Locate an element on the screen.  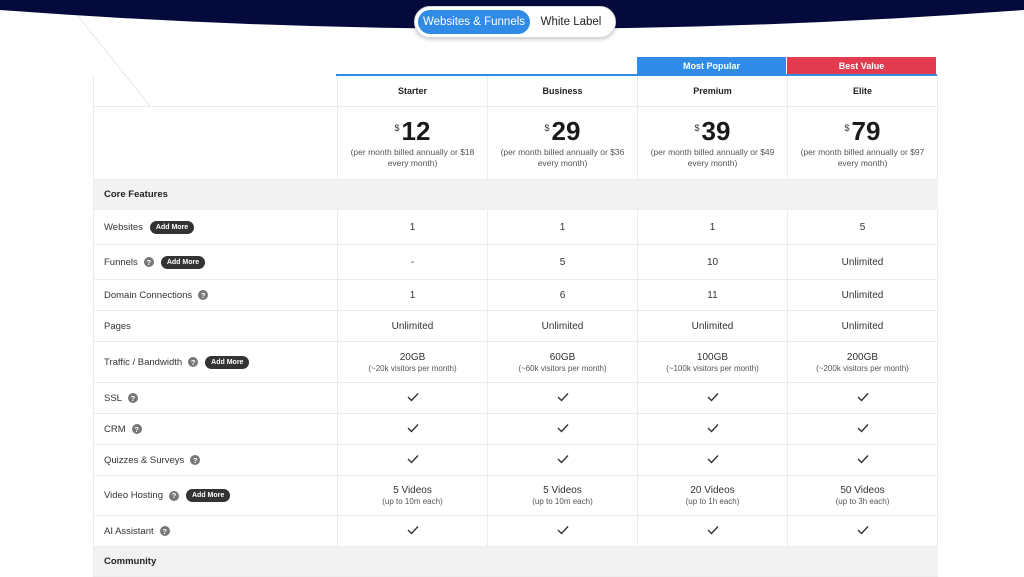
toggle-websites-funnels: Websites & Funnels is located at coordinates (474, 22).